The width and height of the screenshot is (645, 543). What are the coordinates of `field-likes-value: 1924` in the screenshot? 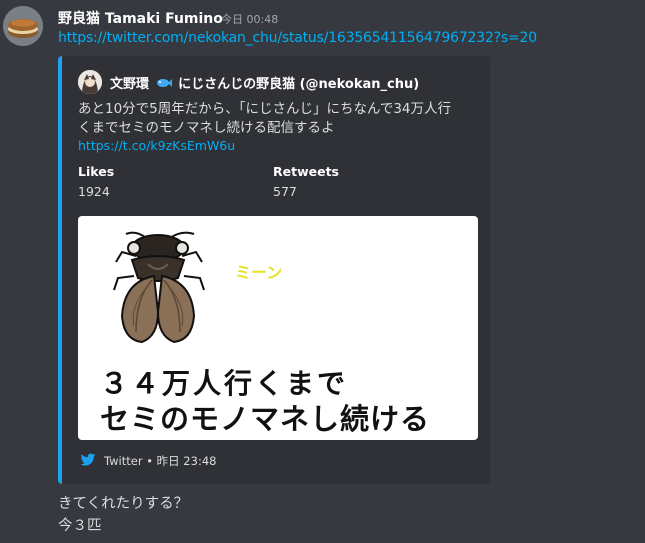 It's located at (94, 191).